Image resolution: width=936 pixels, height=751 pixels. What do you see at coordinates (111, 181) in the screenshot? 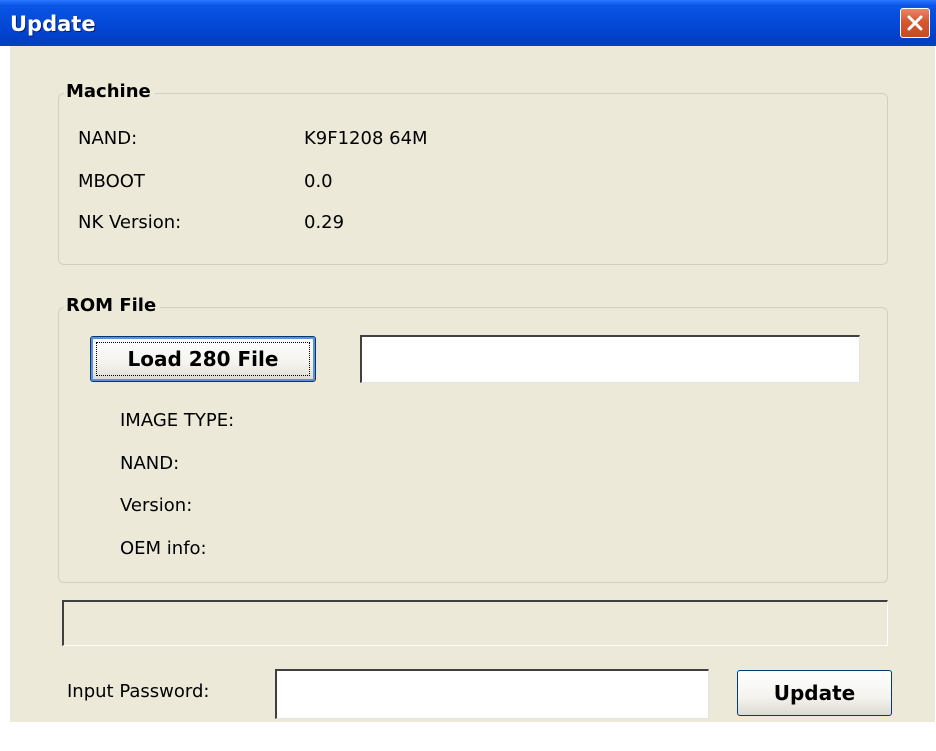
I see `machine-mboot-label: MBOOT` at bounding box center [111, 181].